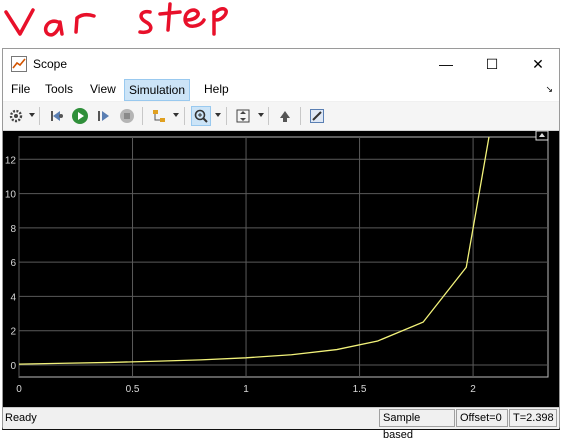  Describe the element at coordinates (32, 115) in the screenshot. I see `gear-dropdown-icon` at that location.